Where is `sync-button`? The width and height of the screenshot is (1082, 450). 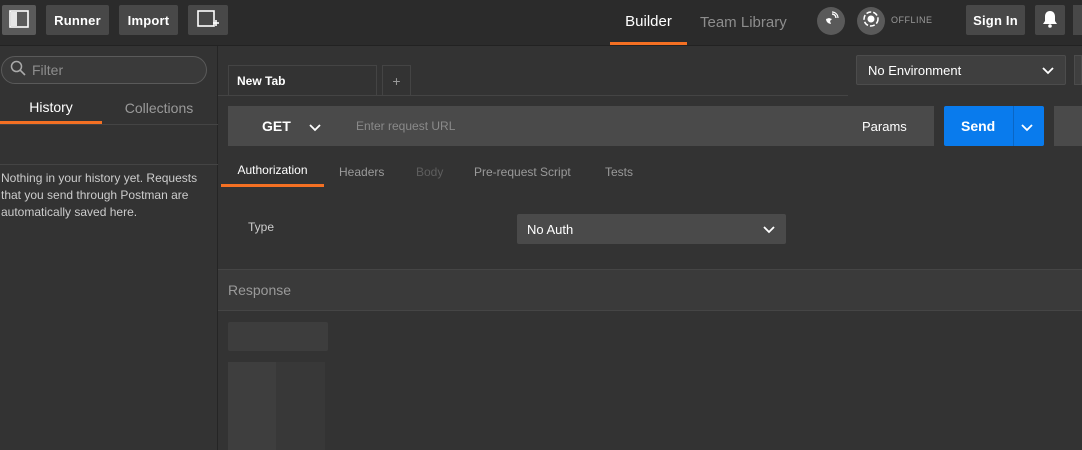
sync-button is located at coordinates (831, 21).